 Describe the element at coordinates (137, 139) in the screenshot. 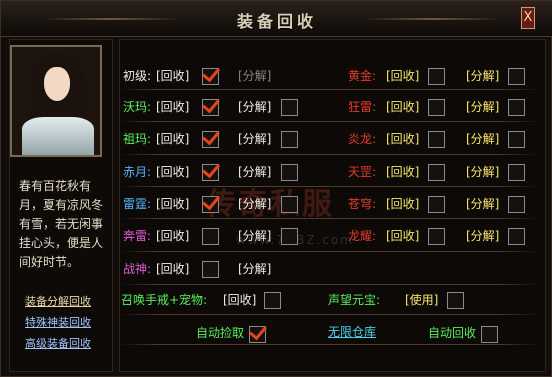

I see `category-label: 祖玛:` at that location.